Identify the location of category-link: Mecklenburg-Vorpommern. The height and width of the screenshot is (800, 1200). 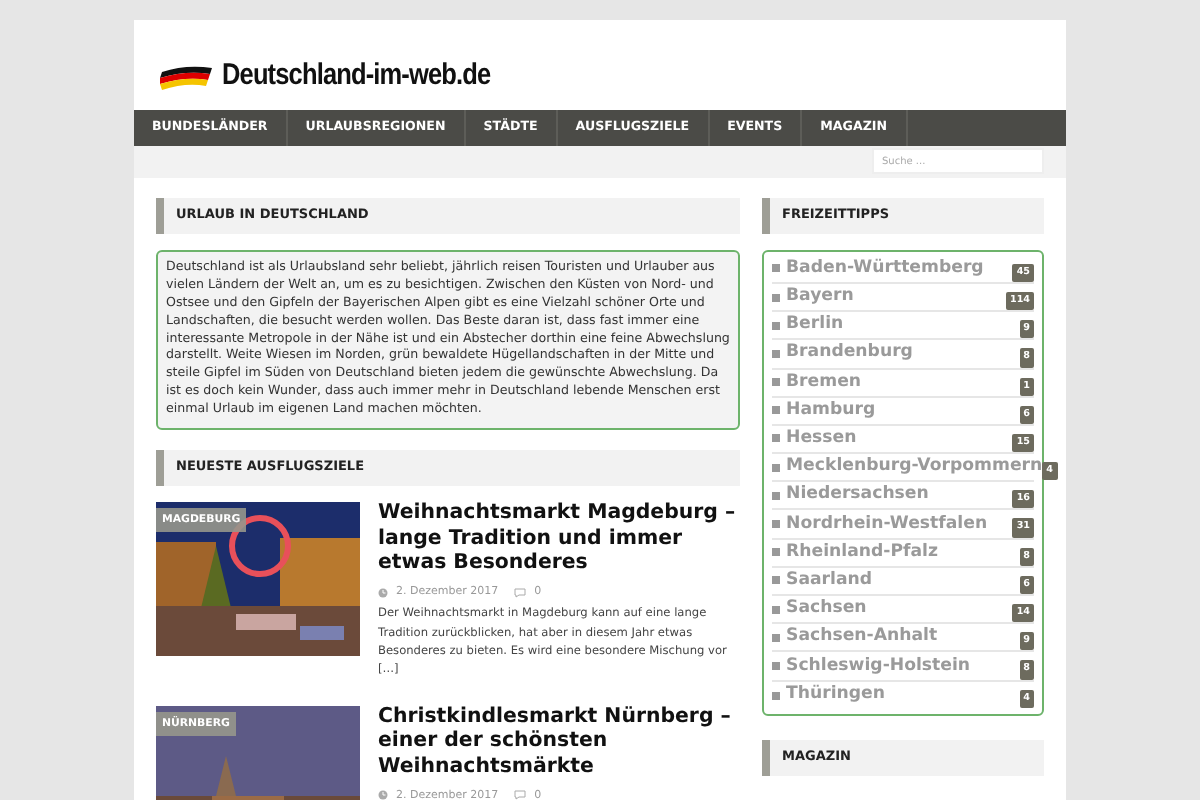
(914, 467).